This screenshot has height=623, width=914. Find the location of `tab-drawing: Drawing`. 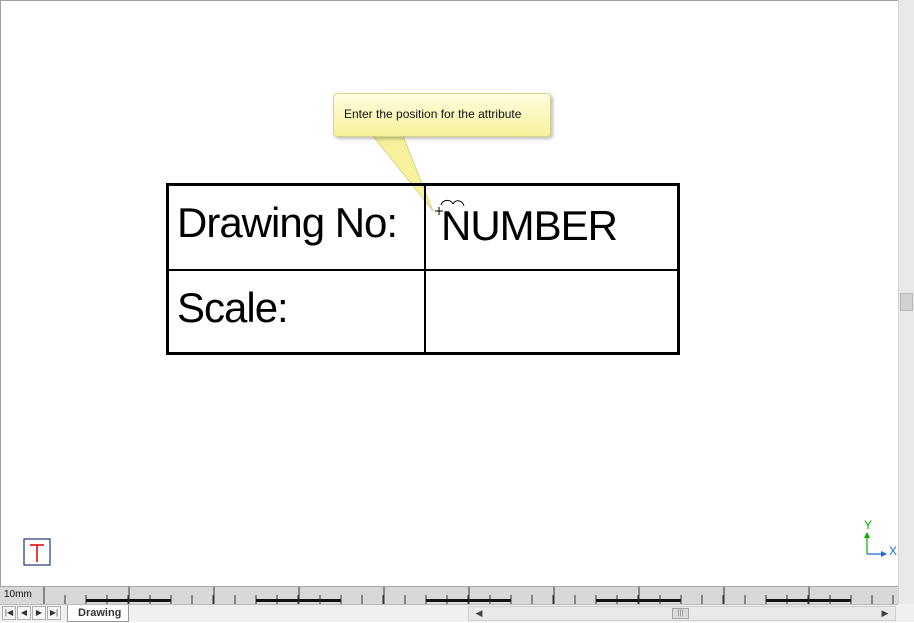

tab-drawing: Drawing is located at coordinates (98, 613).